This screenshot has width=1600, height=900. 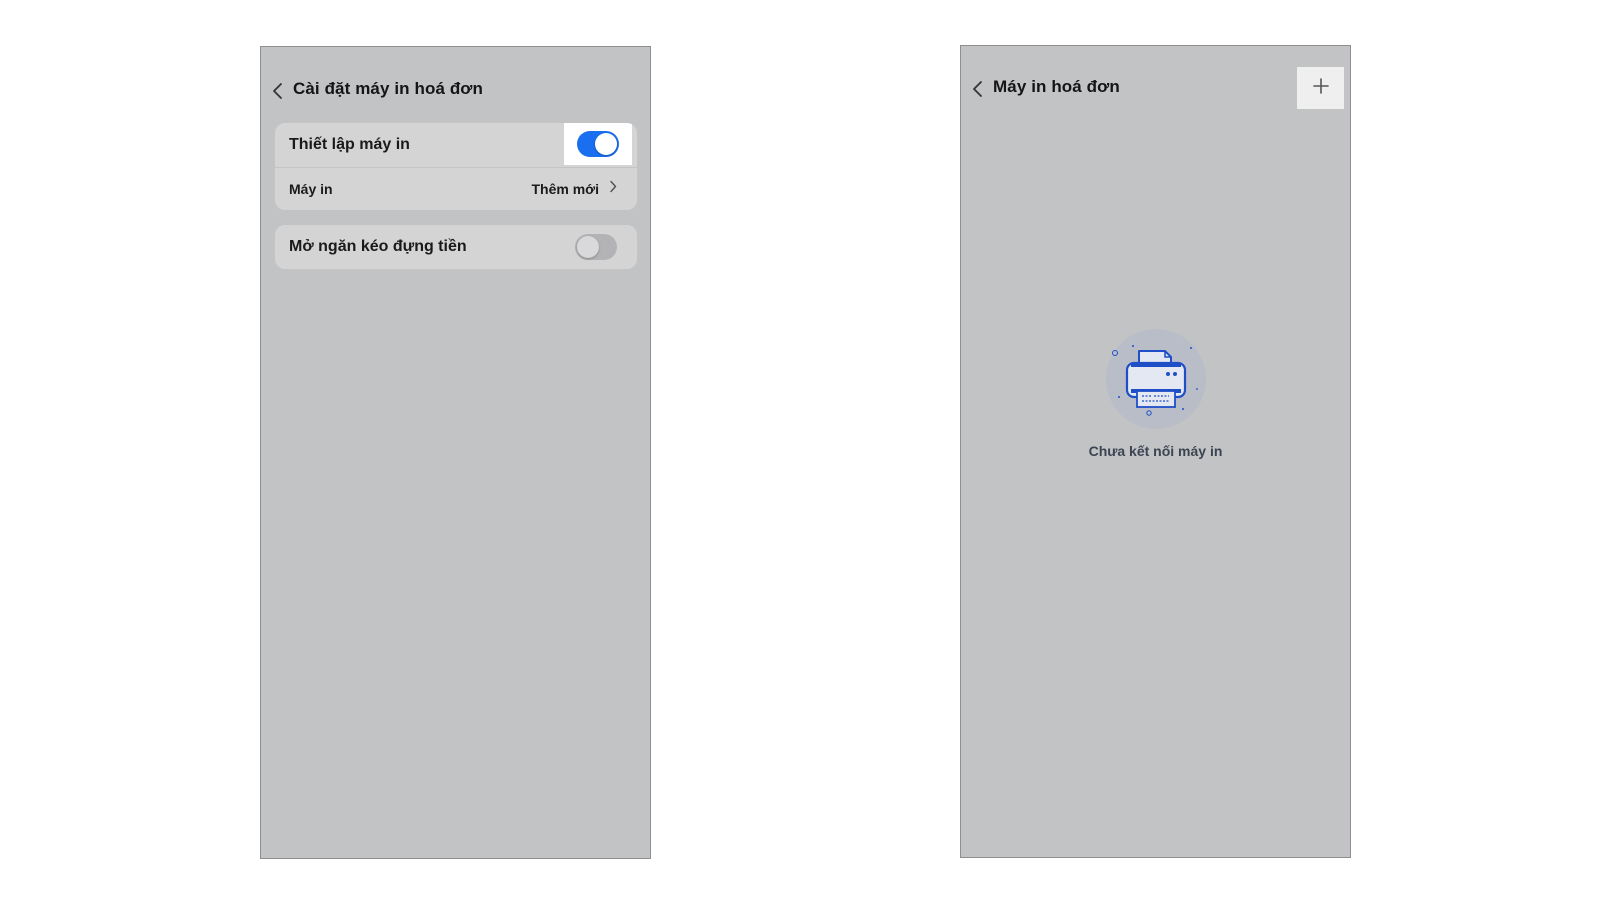 I want to click on printer-setup-label: Thiết lập máy in, so click(x=349, y=144).